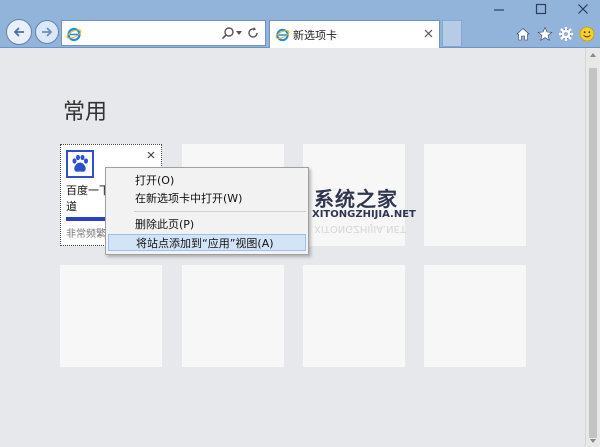 Image resolution: width=600 pixels, height=447 pixels. I want to click on address-bar, so click(163, 33).